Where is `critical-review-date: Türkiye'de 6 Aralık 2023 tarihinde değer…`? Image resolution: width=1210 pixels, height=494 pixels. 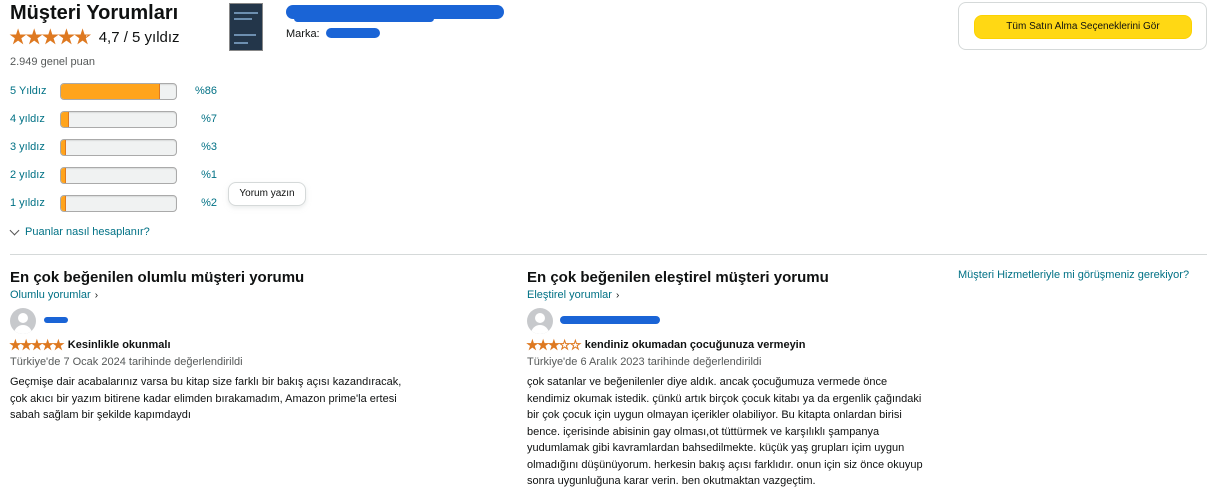 critical-review-date: Türkiye'de 6 Aralık 2023 tarihinde değer… is located at coordinates (644, 362).